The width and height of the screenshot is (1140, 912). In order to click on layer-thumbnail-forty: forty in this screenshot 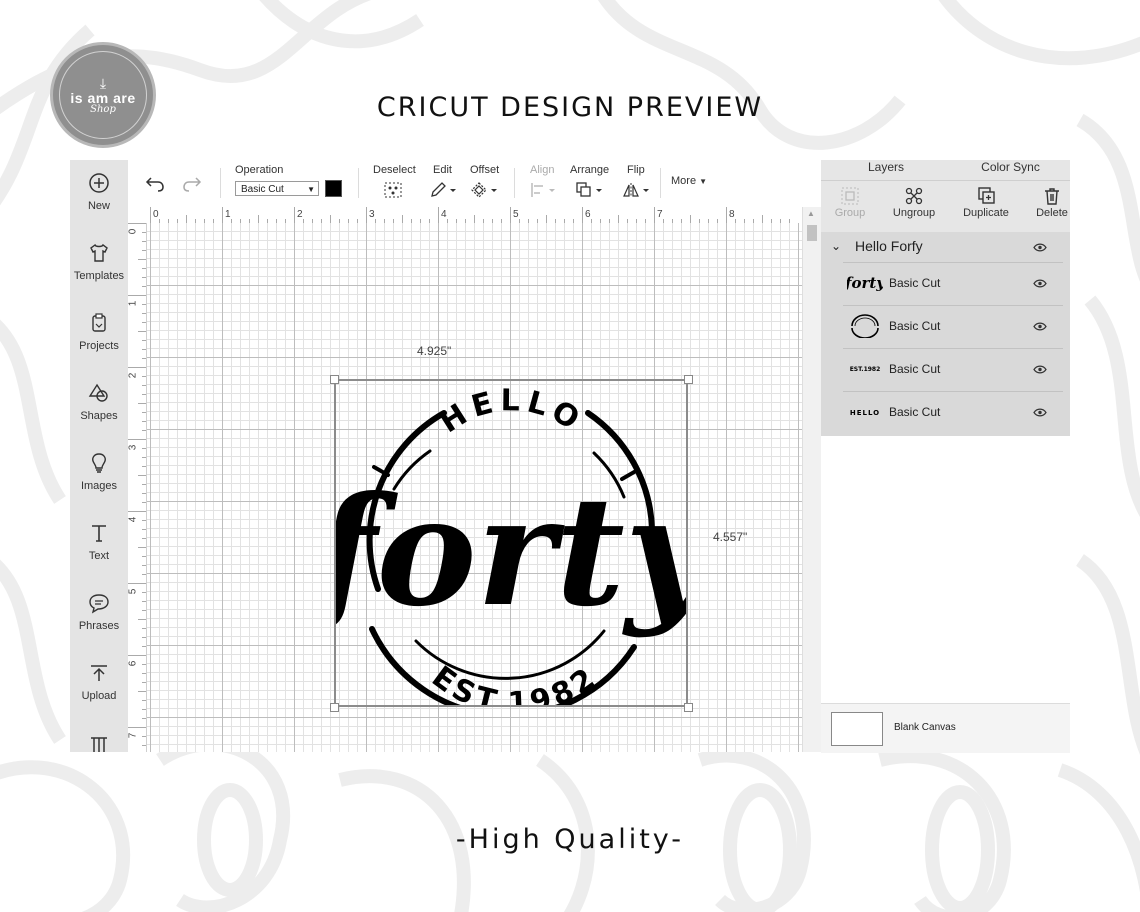, I will do `click(865, 283)`.